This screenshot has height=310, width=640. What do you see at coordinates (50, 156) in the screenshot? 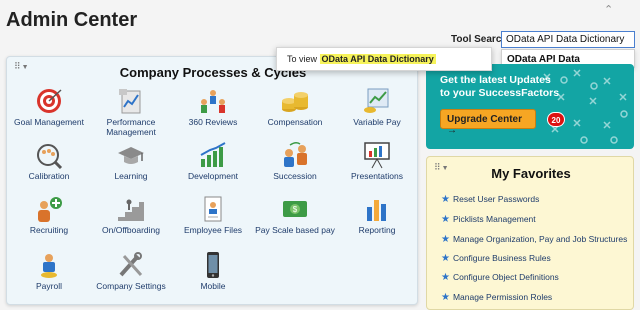
I see `calibration-icon` at bounding box center [50, 156].